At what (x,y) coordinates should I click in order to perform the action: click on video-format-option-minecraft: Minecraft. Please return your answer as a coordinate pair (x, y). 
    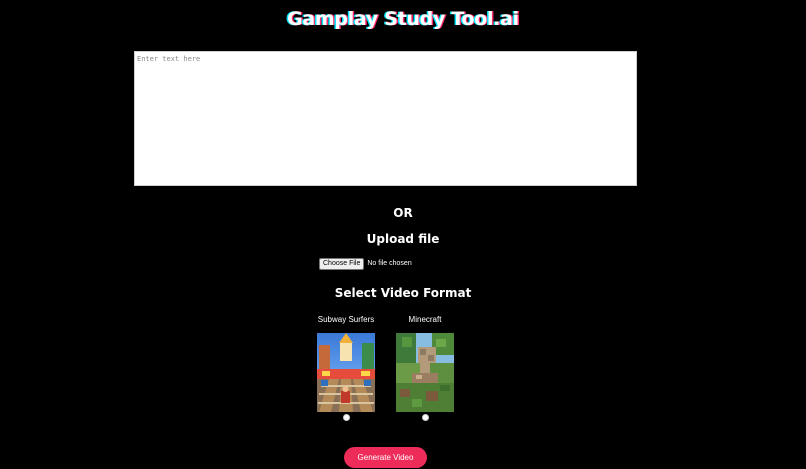
    Looking at the image, I should click on (425, 367).